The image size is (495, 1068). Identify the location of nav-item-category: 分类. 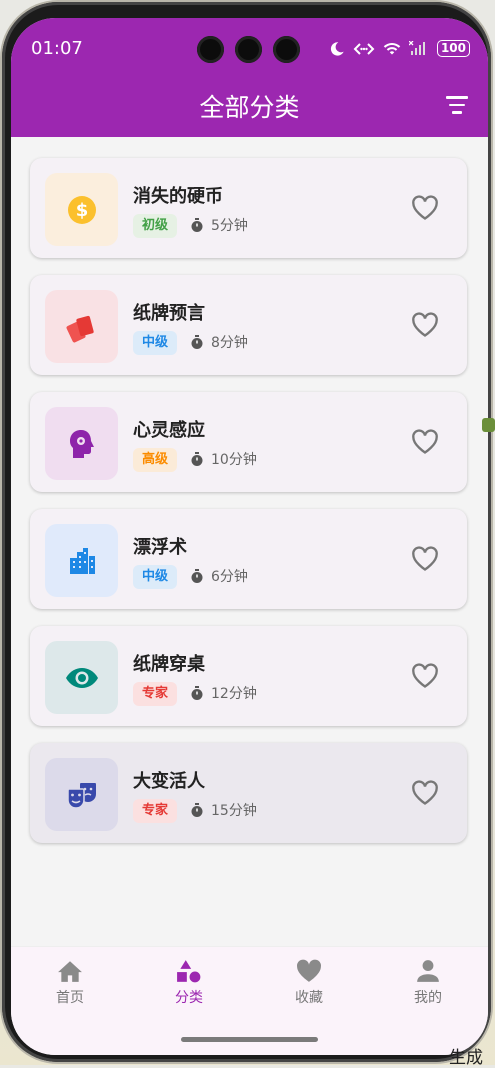
(189, 983).